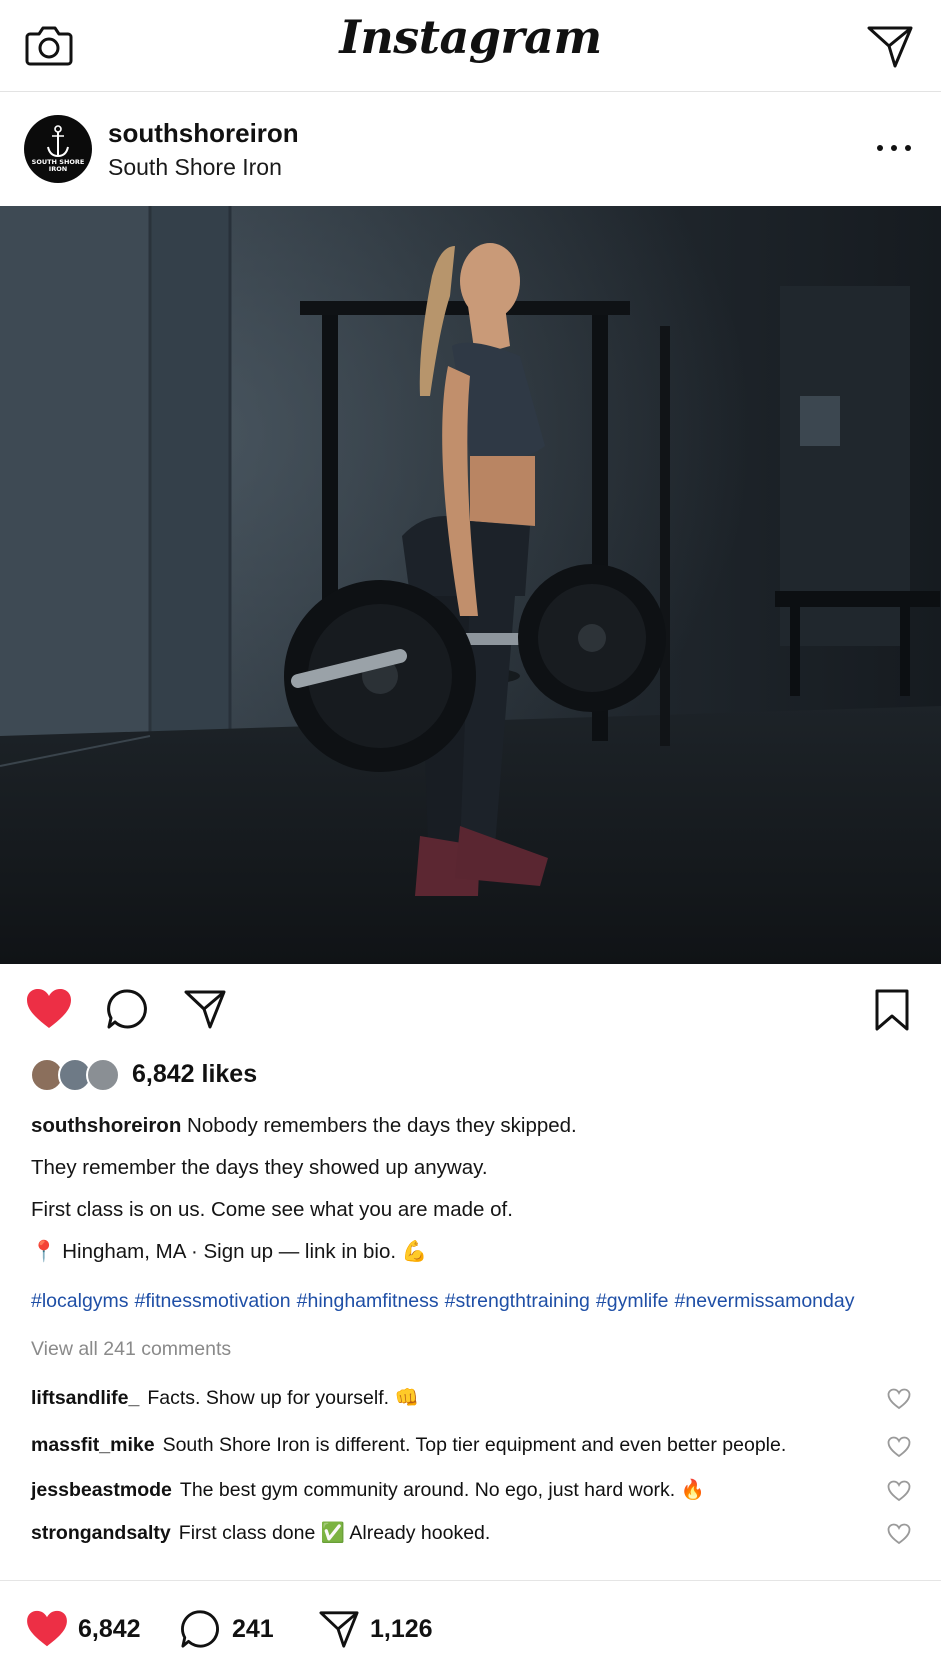 The image size is (941, 1672). I want to click on top-bar: Instagram, so click(470, 46).